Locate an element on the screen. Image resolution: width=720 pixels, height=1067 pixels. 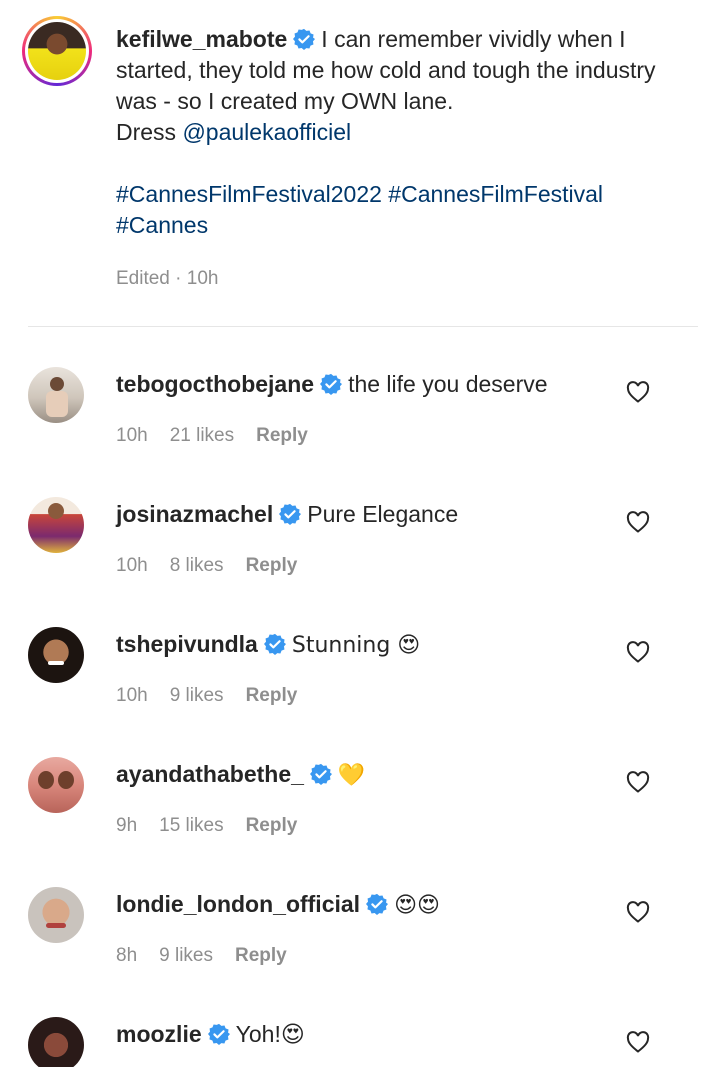
author-avatar is located at coordinates (57, 51).